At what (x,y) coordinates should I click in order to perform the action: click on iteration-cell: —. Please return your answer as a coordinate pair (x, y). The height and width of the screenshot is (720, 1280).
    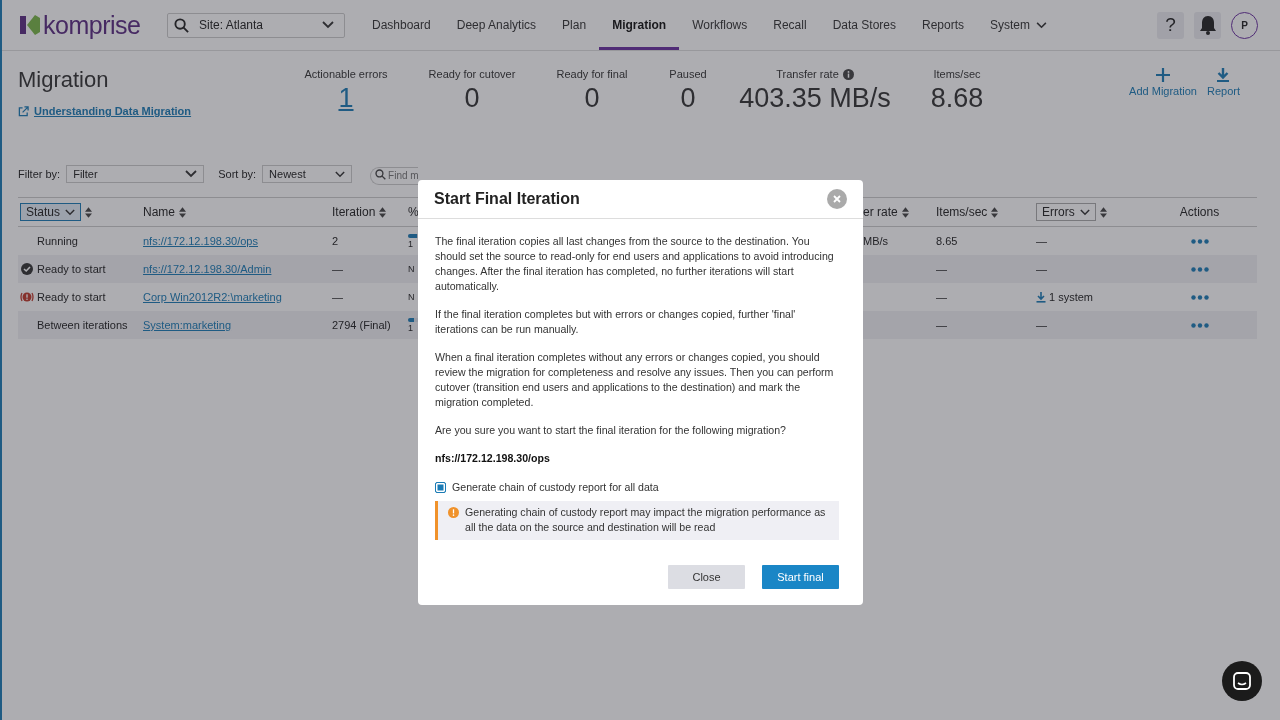
    Looking at the image, I should click on (337, 269).